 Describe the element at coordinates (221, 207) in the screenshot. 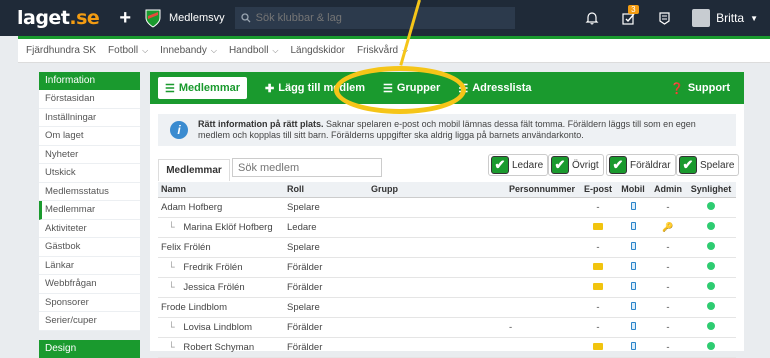

I see `member-name: Adam Hofberg` at that location.